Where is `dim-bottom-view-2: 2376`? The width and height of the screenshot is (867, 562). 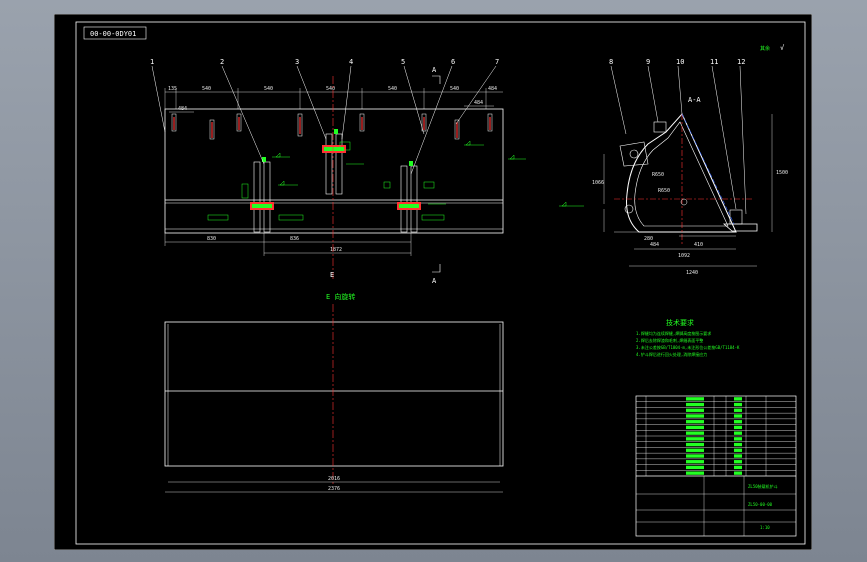 dim-bottom-view-2: 2376 is located at coordinates (334, 489).